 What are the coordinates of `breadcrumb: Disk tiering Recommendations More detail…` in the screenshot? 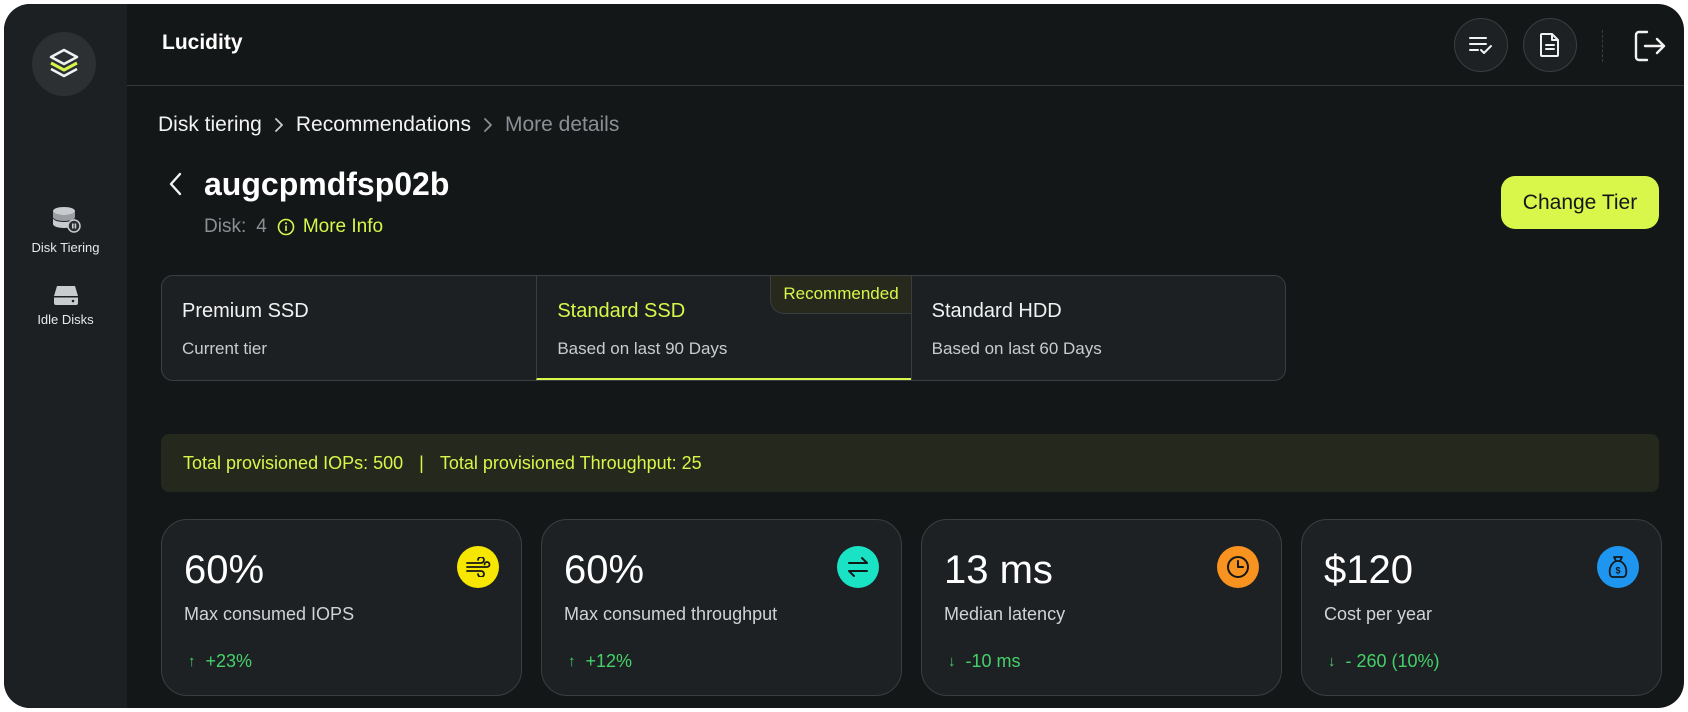 It's located at (388, 125).